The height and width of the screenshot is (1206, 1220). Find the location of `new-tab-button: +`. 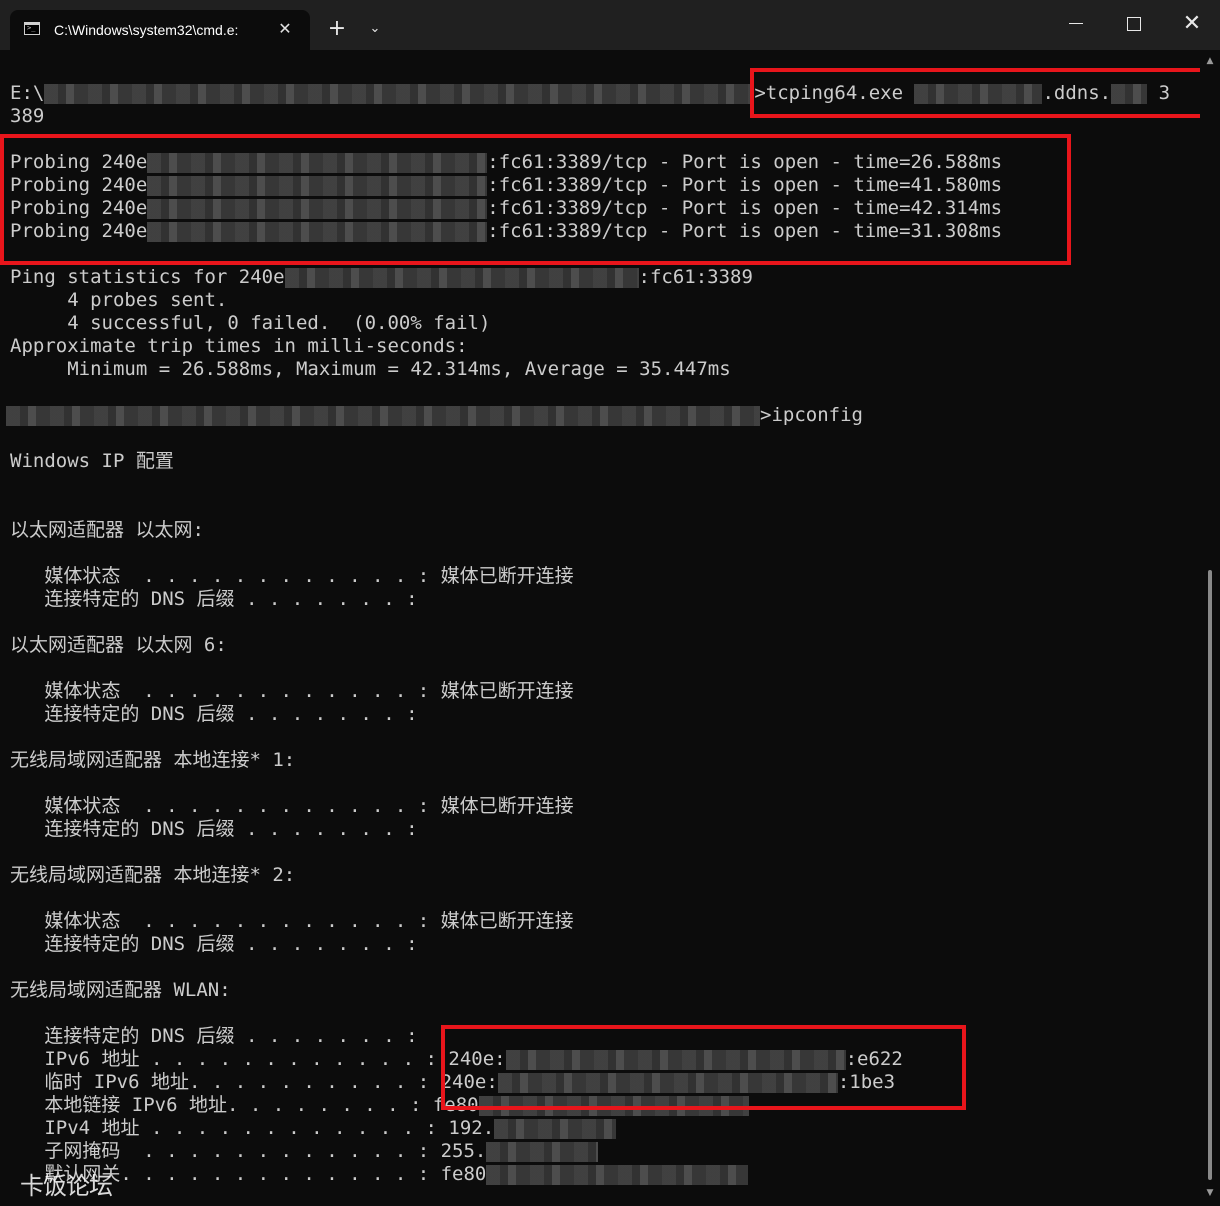

new-tab-button: + is located at coordinates (337, 29).